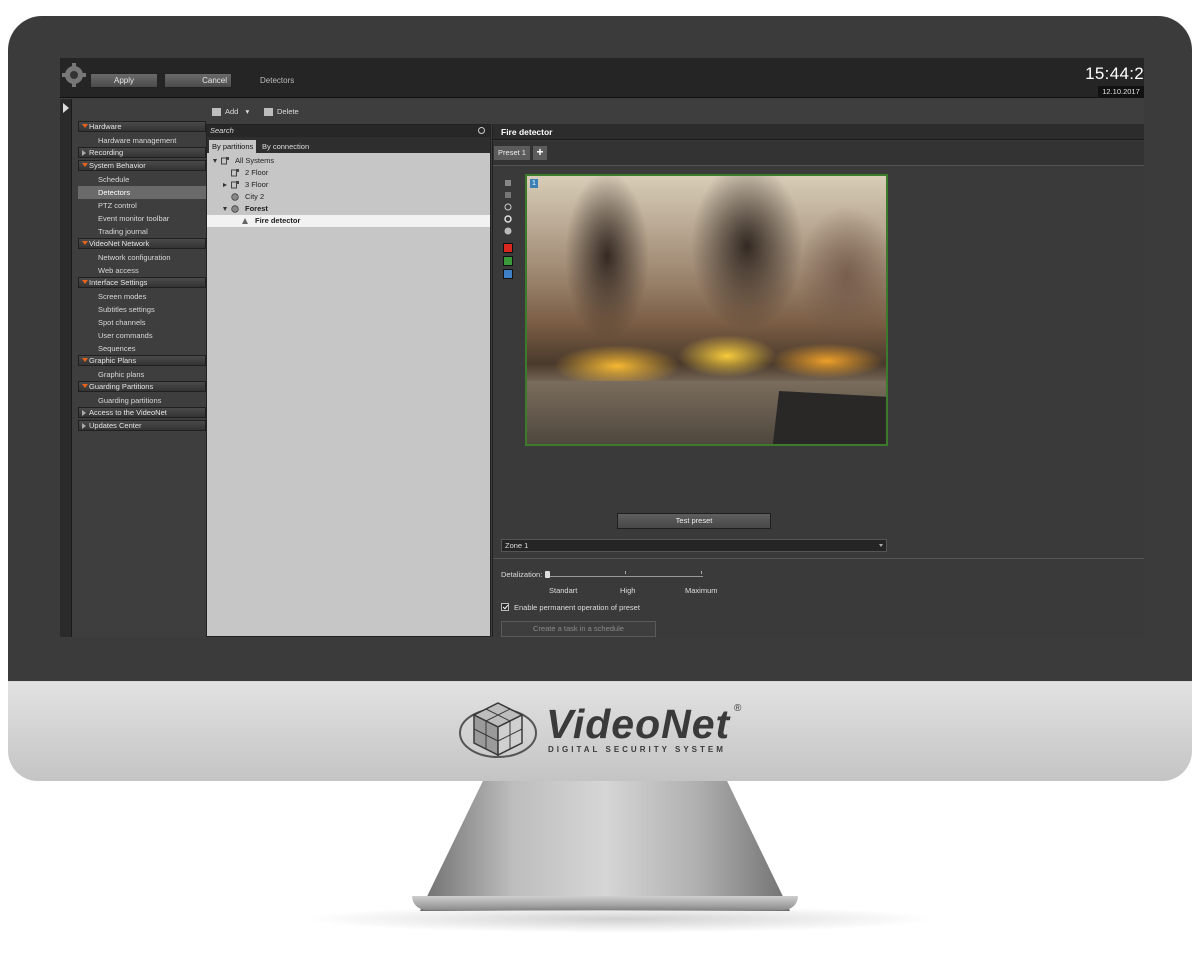 This screenshot has height=970, width=1200. What do you see at coordinates (142, 257) in the screenshot?
I see `sidebar-item-network-configuration: Network configuration` at bounding box center [142, 257].